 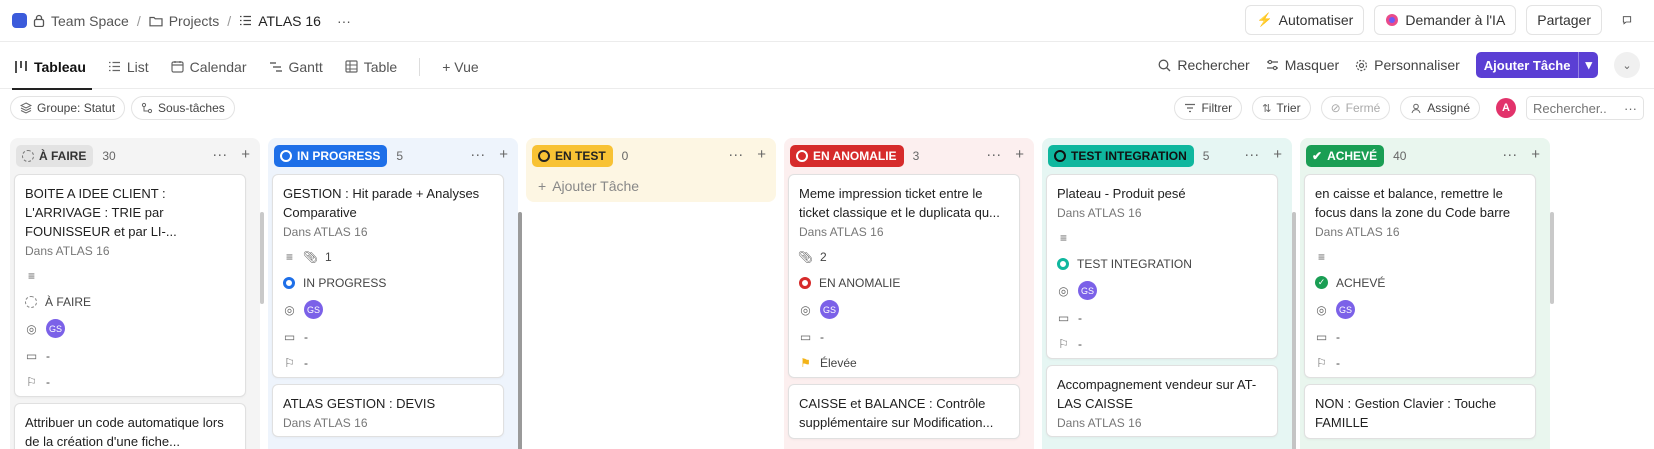 What do you see at coordinates (1317, 156) in the screenshot?
I see `check-circle-icon: ✔` at bounding box center [1317, 156].